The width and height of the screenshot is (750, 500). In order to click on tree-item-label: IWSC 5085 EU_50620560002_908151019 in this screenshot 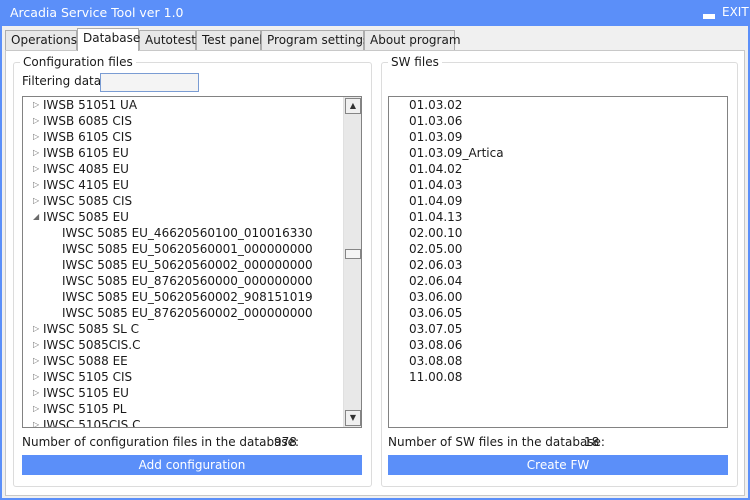, I will do `click(187, 297)`.